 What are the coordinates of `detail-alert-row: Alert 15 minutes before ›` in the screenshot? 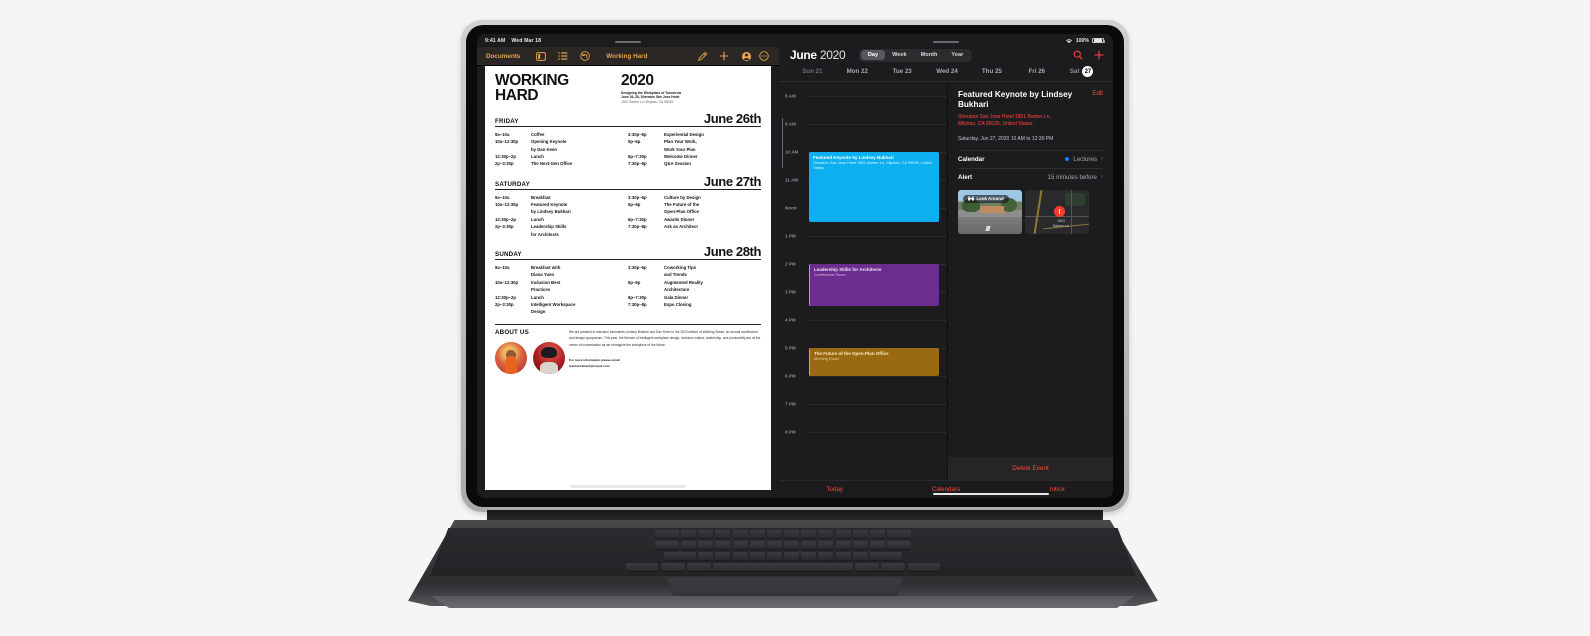 It's located at (1030, 176).